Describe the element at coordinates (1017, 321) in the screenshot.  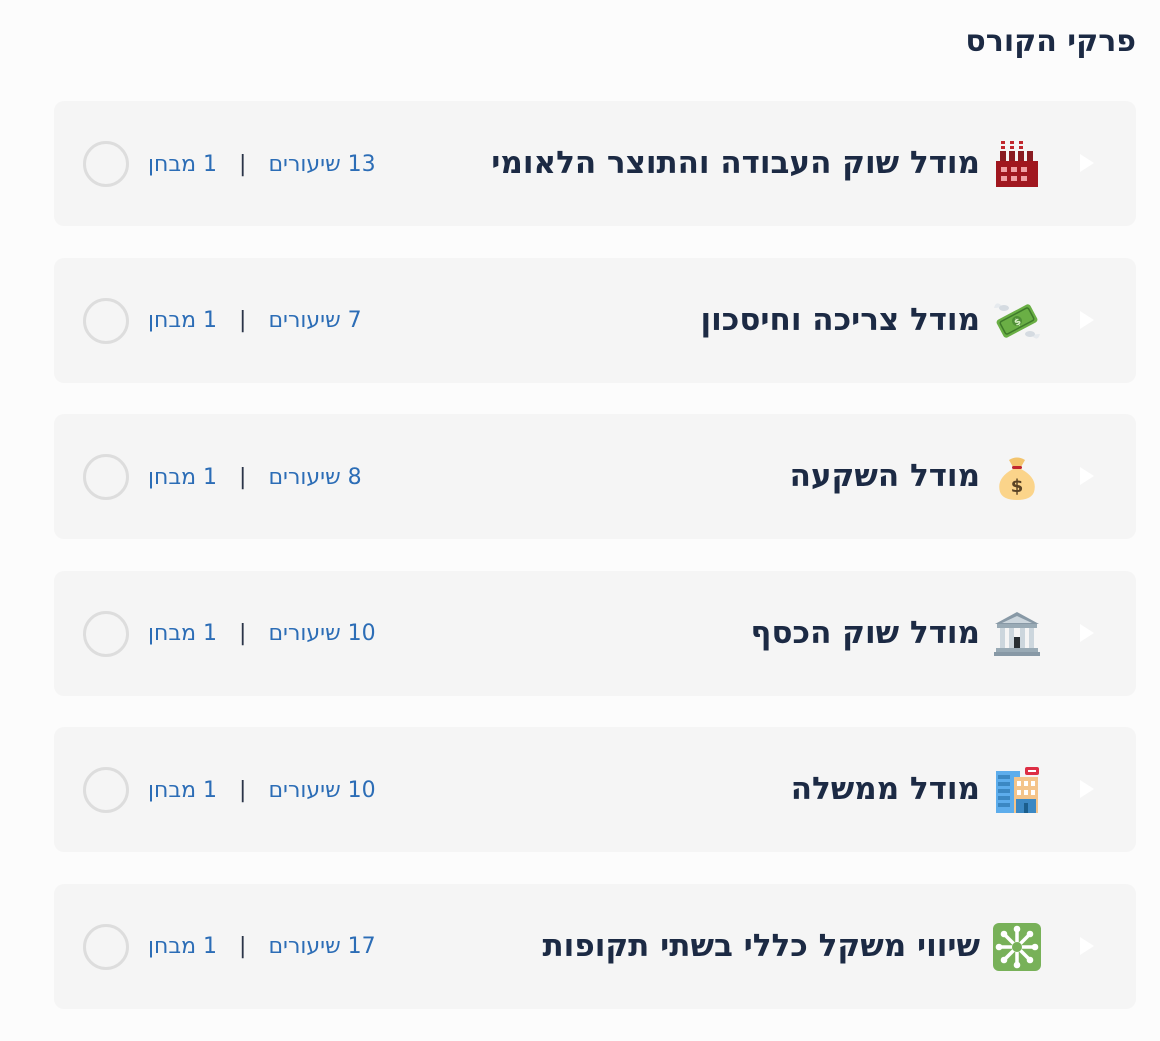
I see `money-with-wings-icon: $` at that location.